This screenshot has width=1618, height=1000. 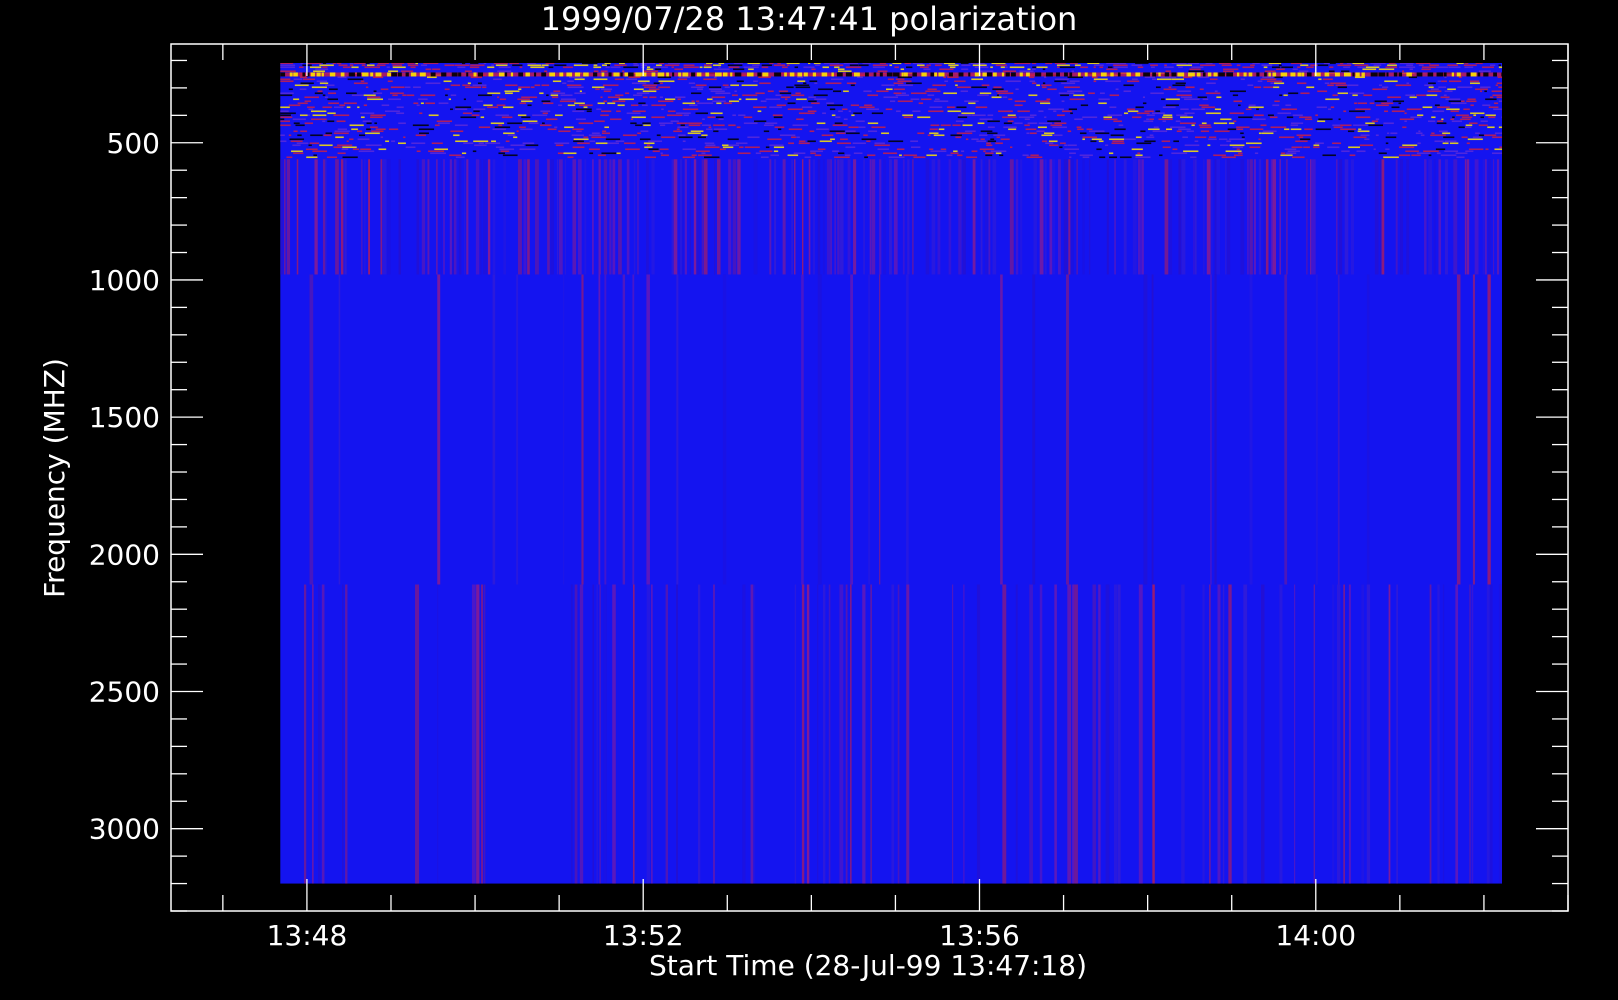 What do you see at coordinates (1315, 935) in the screenshot?
I see `x-tick-label: 14:00` at bounding box center [1315, 935].